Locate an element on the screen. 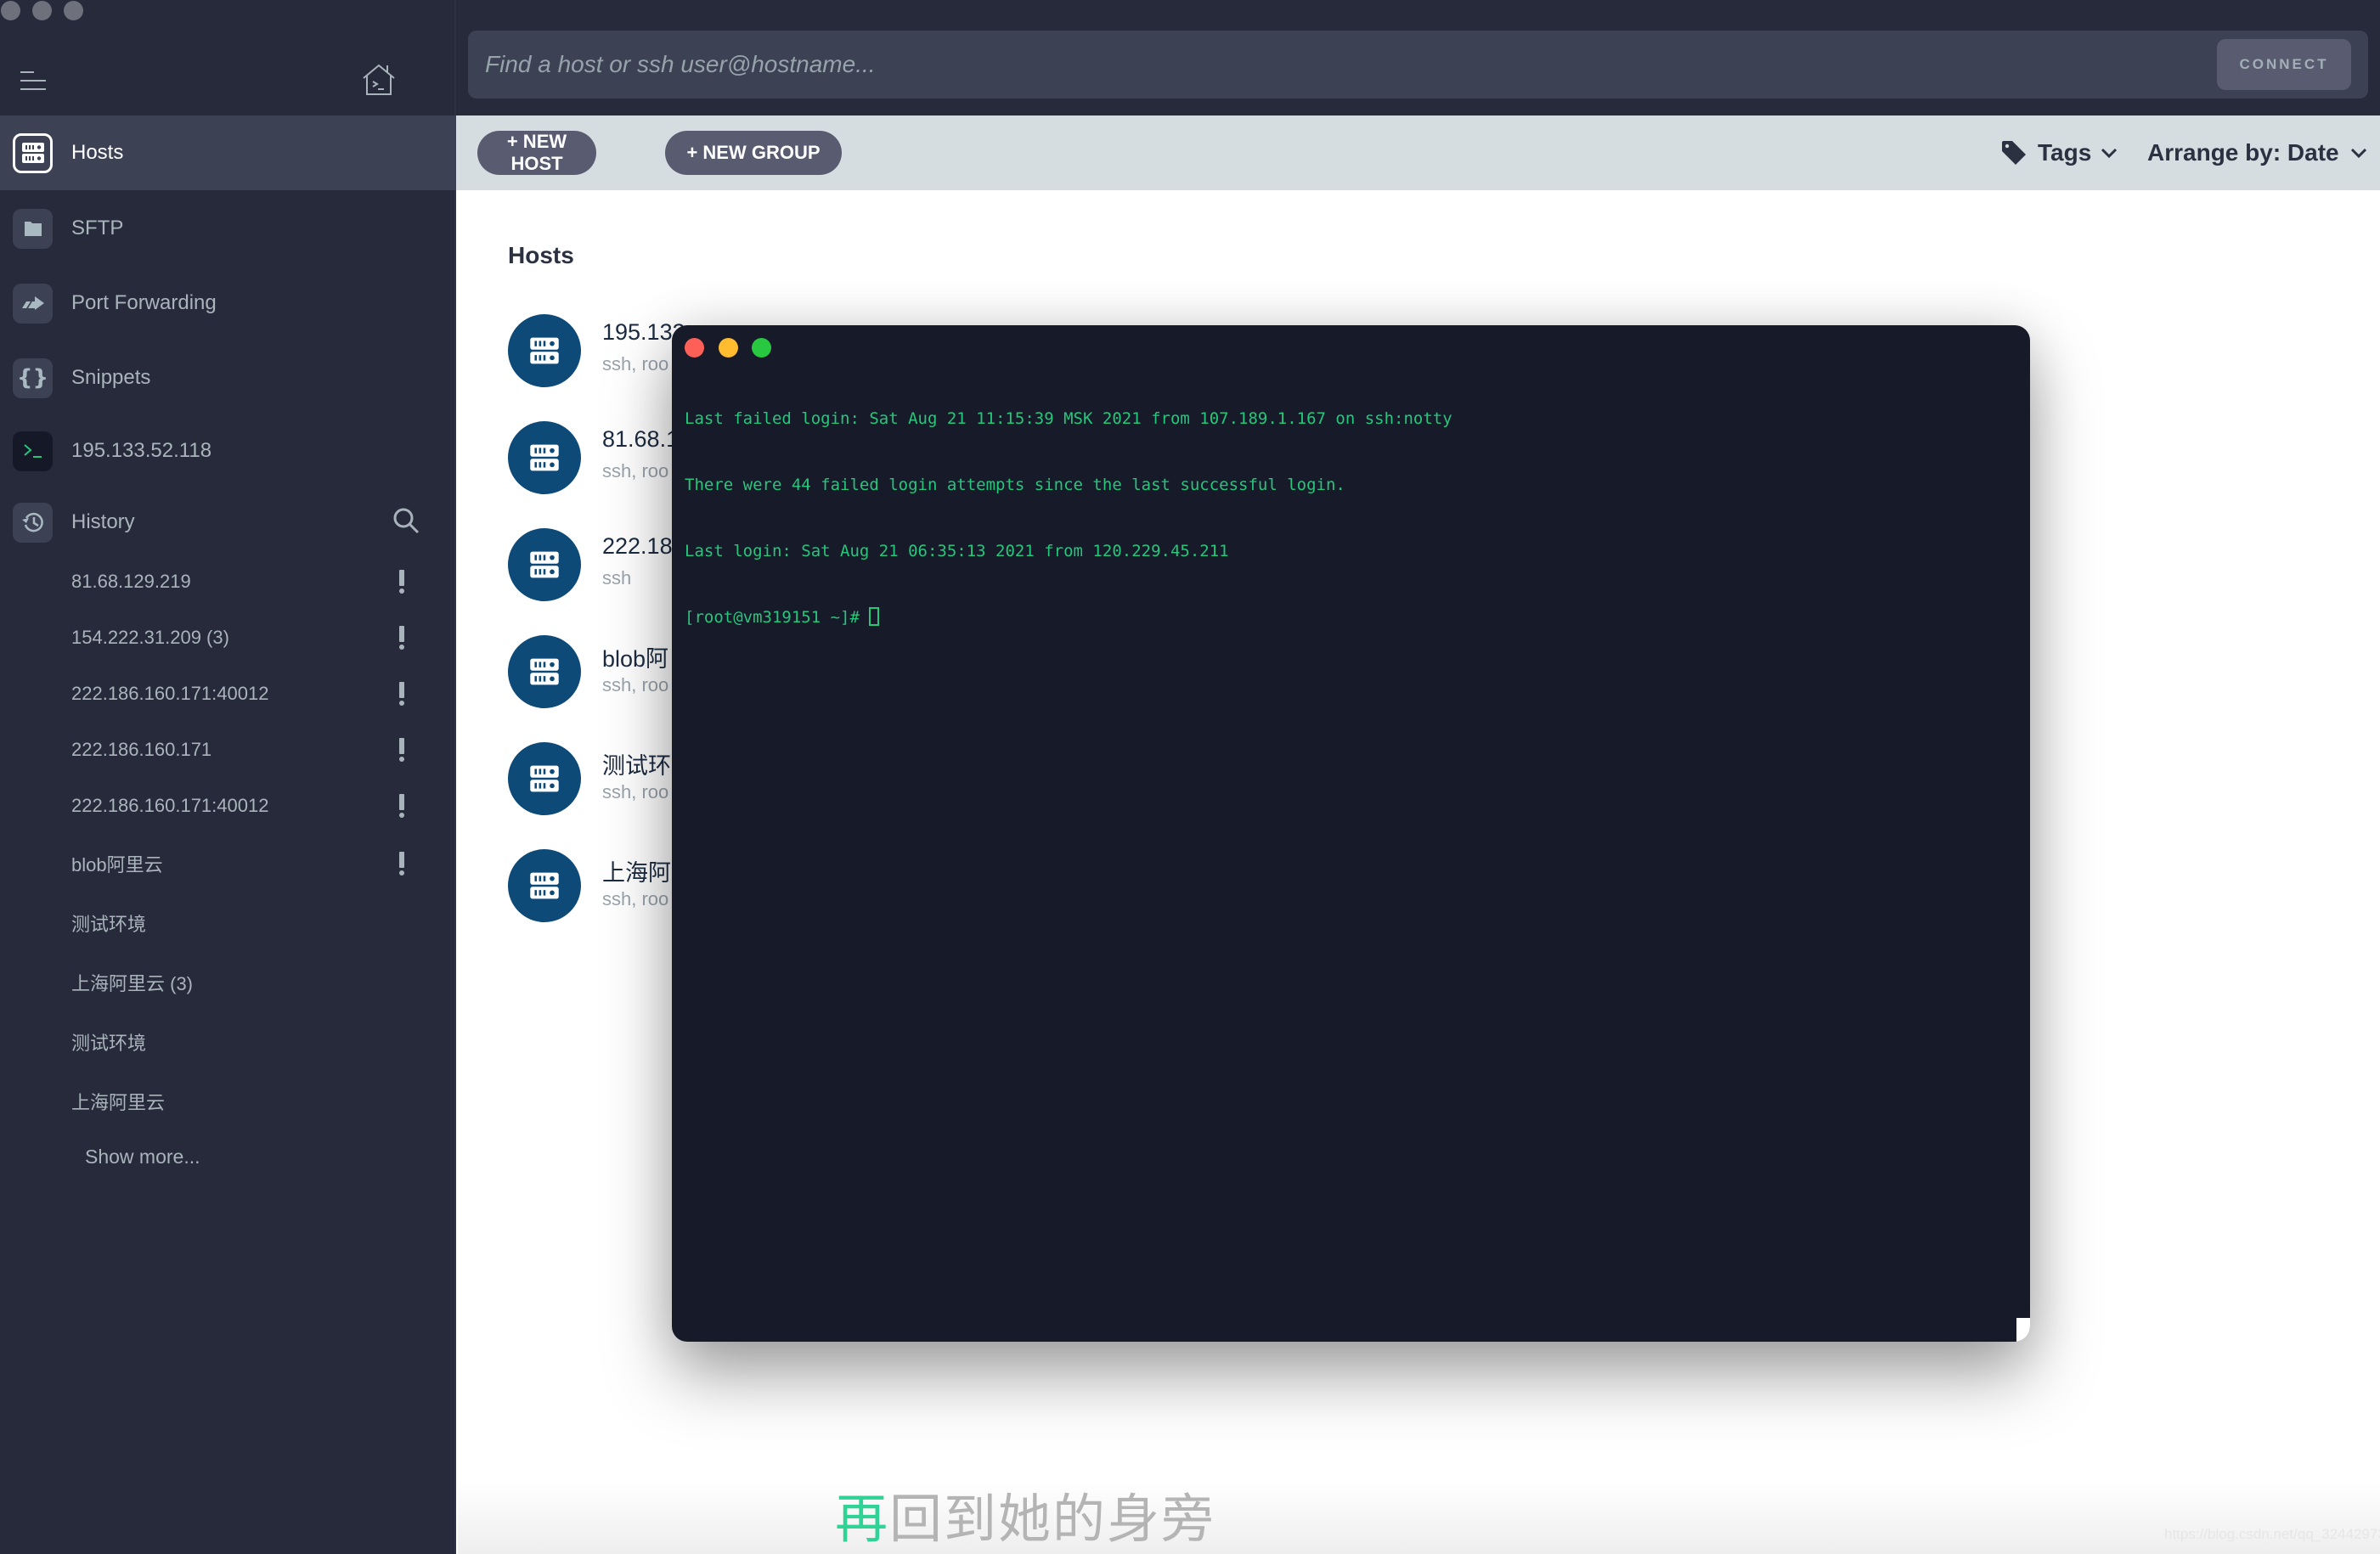  subtitle-rest: 回到她的身旁 is located at coordinates (1052, 1519).